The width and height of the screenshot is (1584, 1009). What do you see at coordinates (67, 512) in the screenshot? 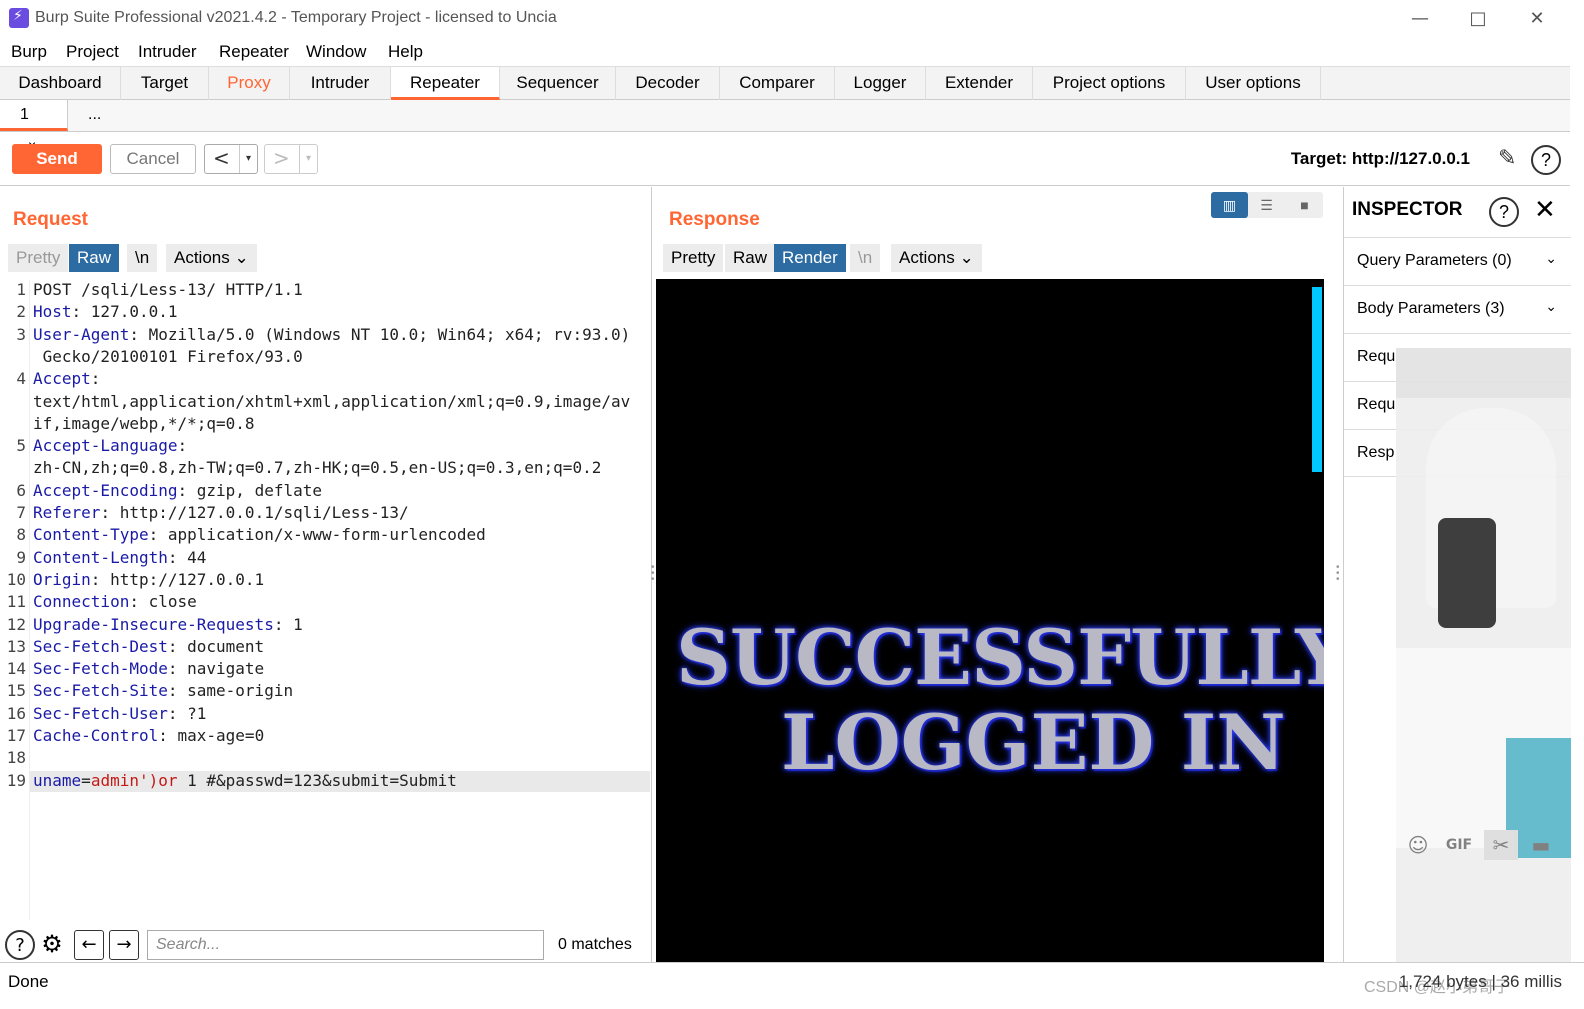
I see `header-name: Referer` at bounding box center [67, 512].